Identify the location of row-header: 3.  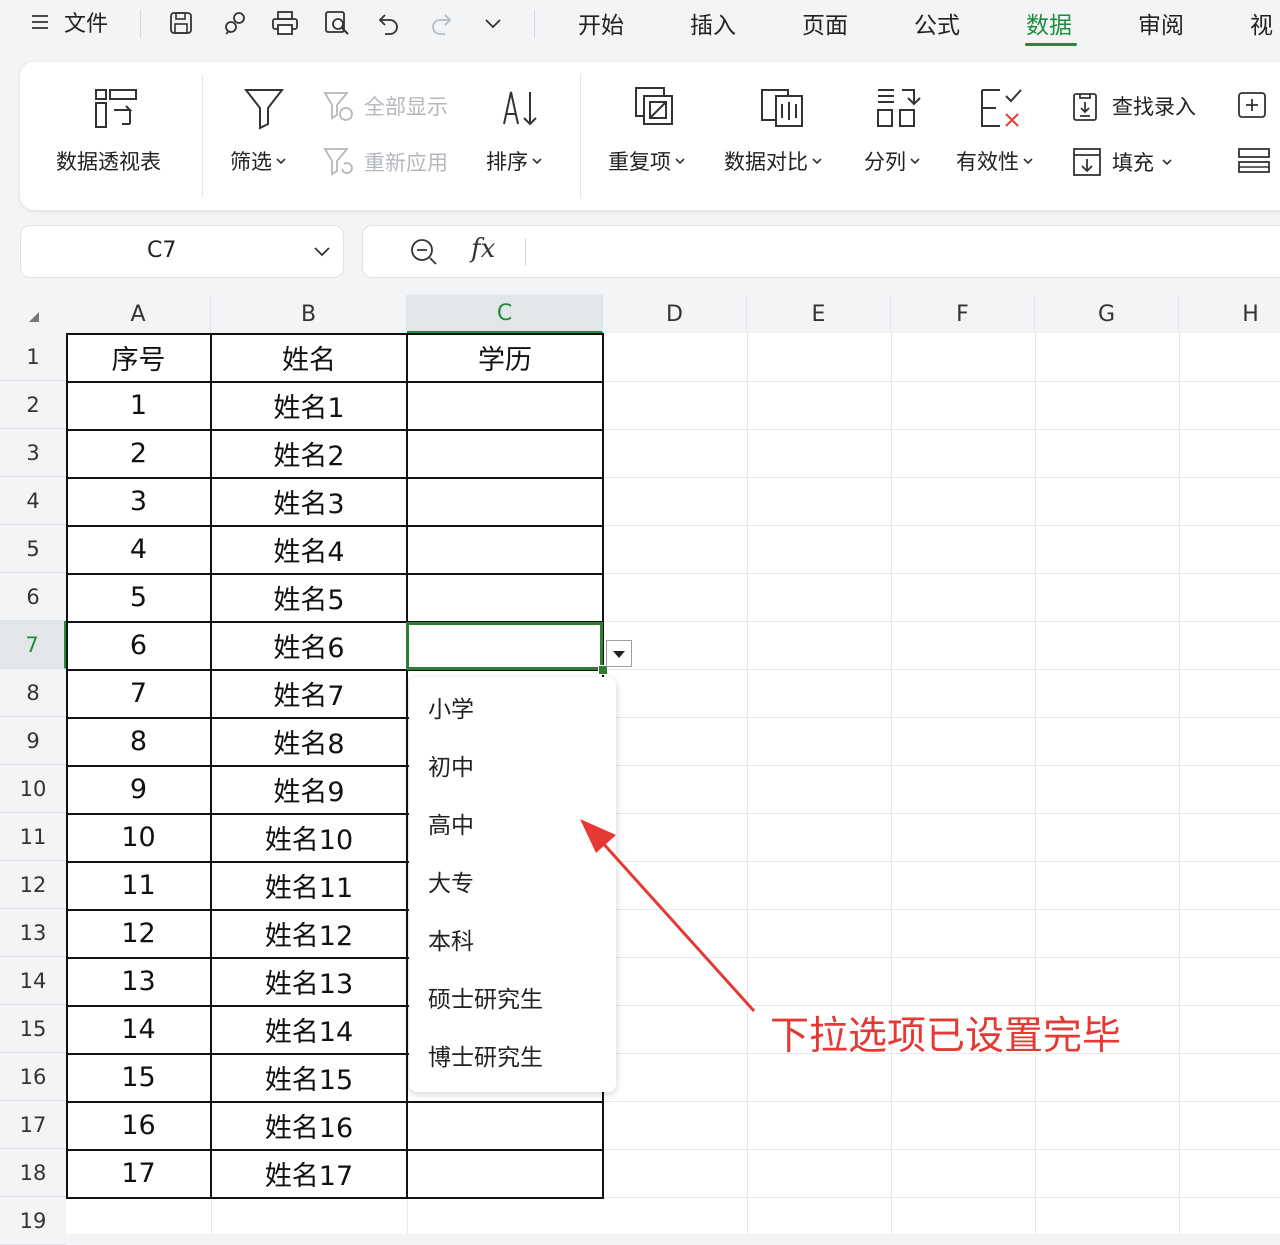
(33, 453).